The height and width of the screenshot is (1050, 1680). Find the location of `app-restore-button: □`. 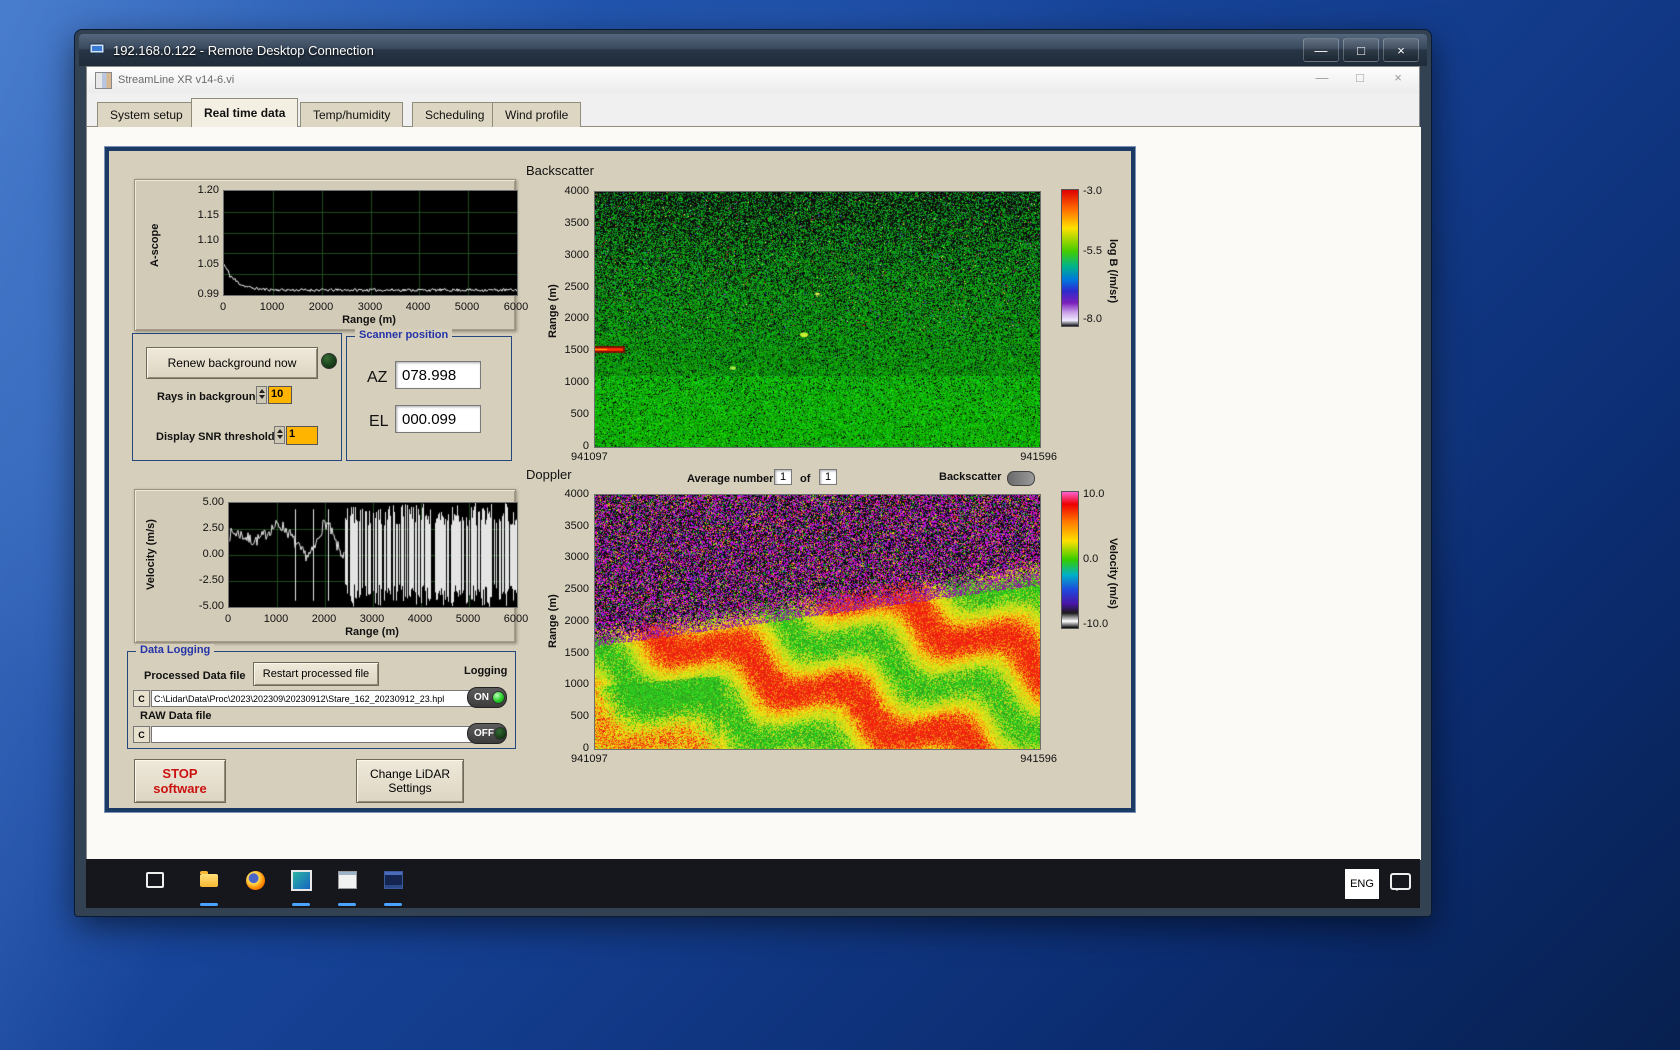

app-restore-button: □ is located at coordinates (1360, 77).